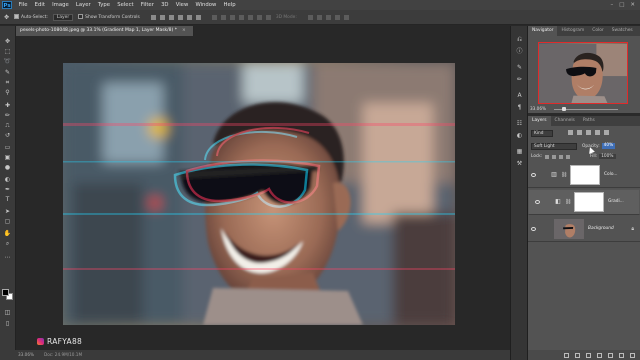 The image size is (640, 360). Describe the element at coordinates (583, 73) in the screenshot. I see `navigator-preview` at that location.